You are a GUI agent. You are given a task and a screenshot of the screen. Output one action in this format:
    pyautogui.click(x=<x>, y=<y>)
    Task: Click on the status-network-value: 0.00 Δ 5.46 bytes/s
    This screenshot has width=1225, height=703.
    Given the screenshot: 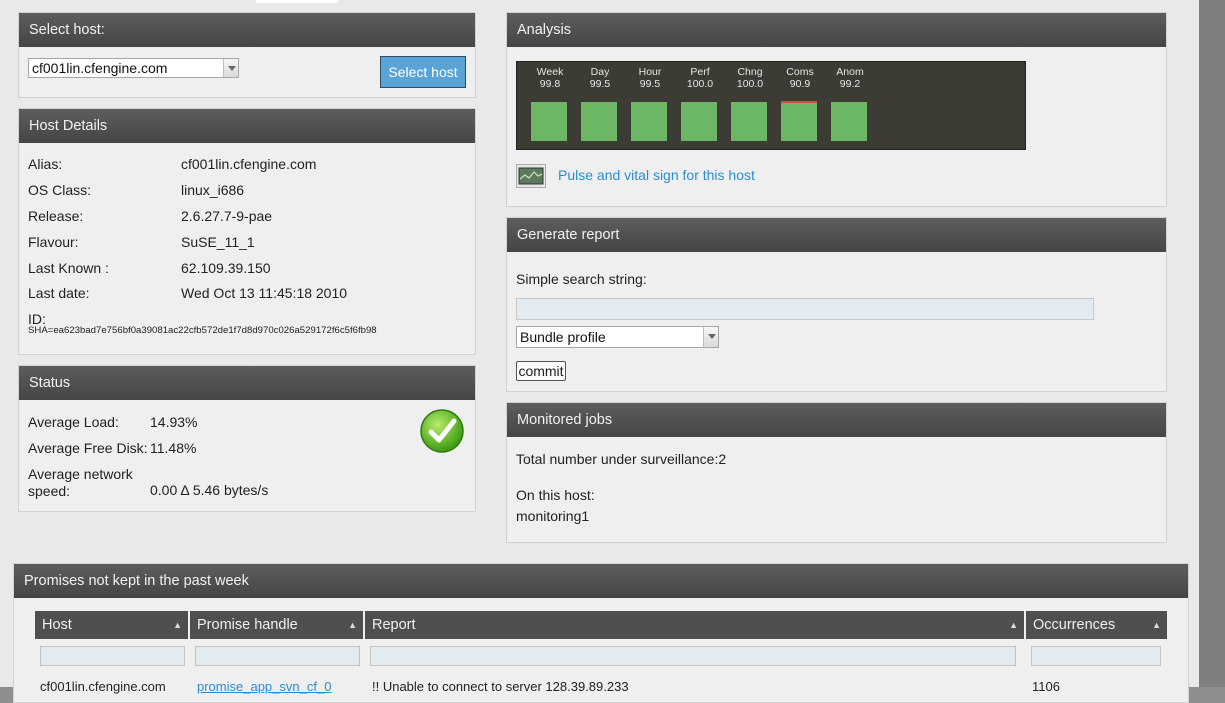 What is the action you would take?
    pyautogui.click(x=209, y=490)
    